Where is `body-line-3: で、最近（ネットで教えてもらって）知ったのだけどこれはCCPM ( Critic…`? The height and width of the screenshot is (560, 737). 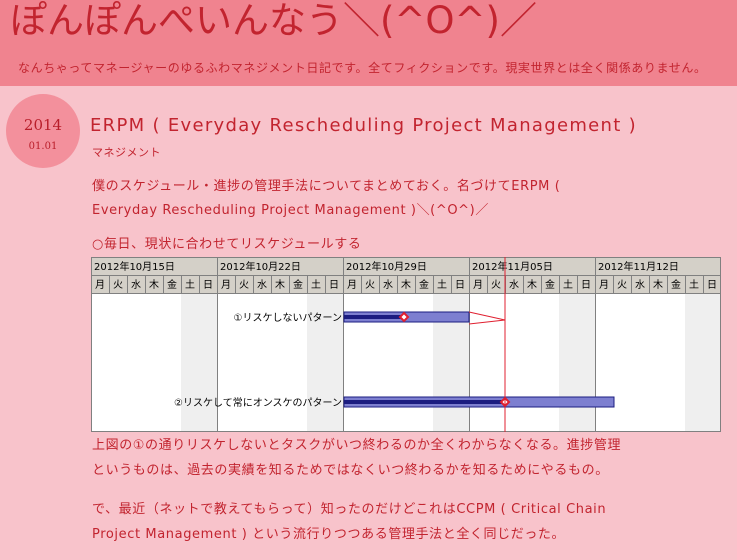
body-line-3: で、最近（ネットで教えてもらって）知ったのだけどこれはCCPM ( Critic… is located at coordinates (349, 509).